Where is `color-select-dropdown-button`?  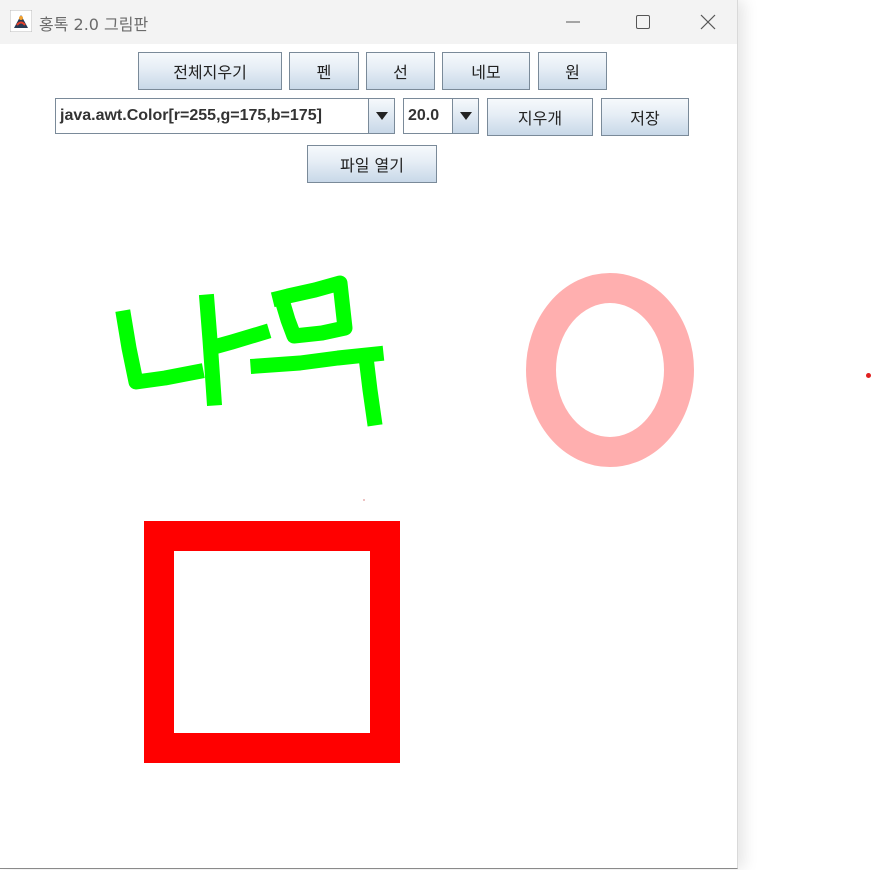
color-select-dropdown-button is located at coordinates (381, 116).